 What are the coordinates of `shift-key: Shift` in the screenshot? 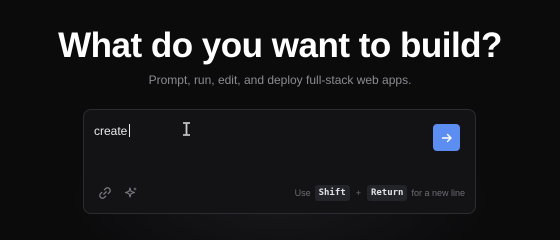 It's located at (332, 193).